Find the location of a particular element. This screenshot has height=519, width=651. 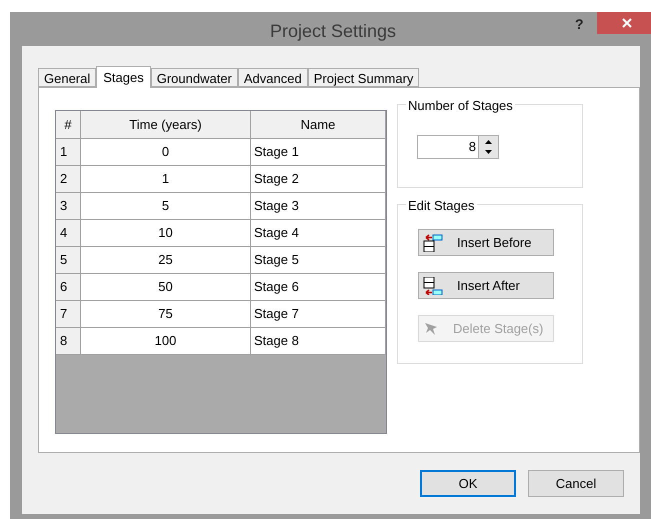

tab: Groundwater is located at coordinates (194, 77).